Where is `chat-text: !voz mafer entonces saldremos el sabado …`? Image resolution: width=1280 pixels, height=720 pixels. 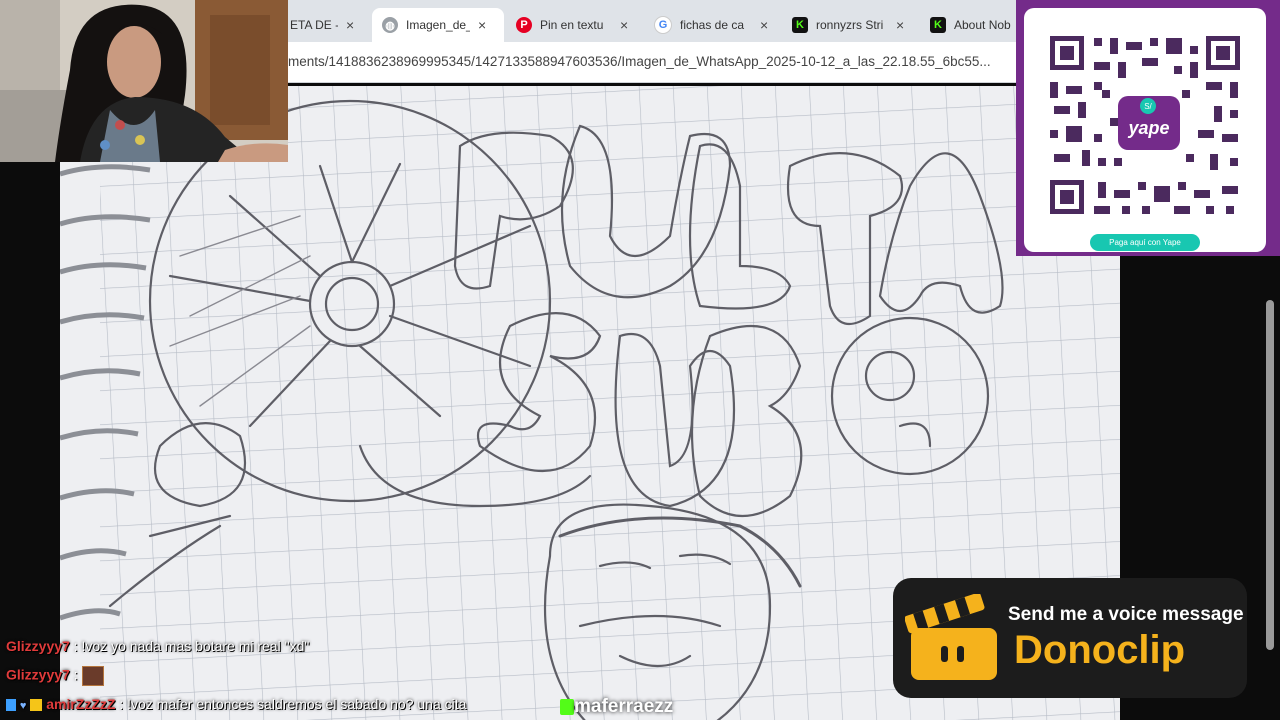 chat-text: !voz mafer entonces saldremos el sabado … is located at coordinates (297, 704).